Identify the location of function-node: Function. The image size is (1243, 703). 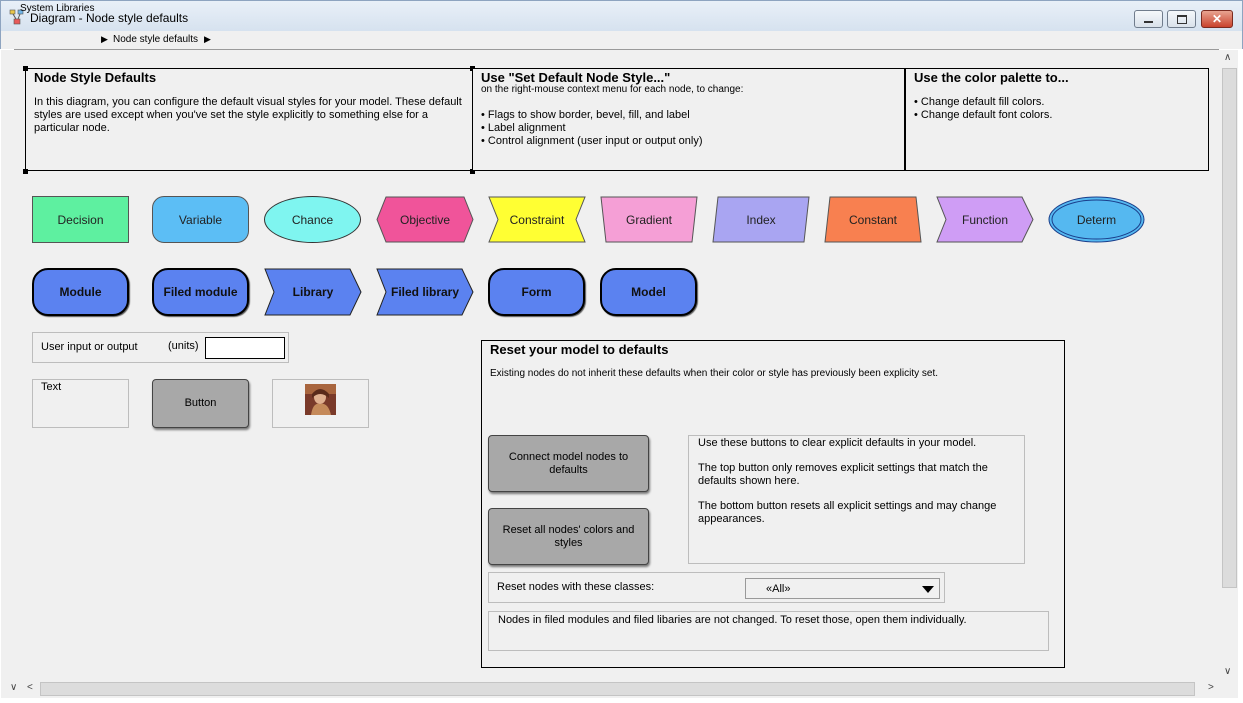
(985, 219).